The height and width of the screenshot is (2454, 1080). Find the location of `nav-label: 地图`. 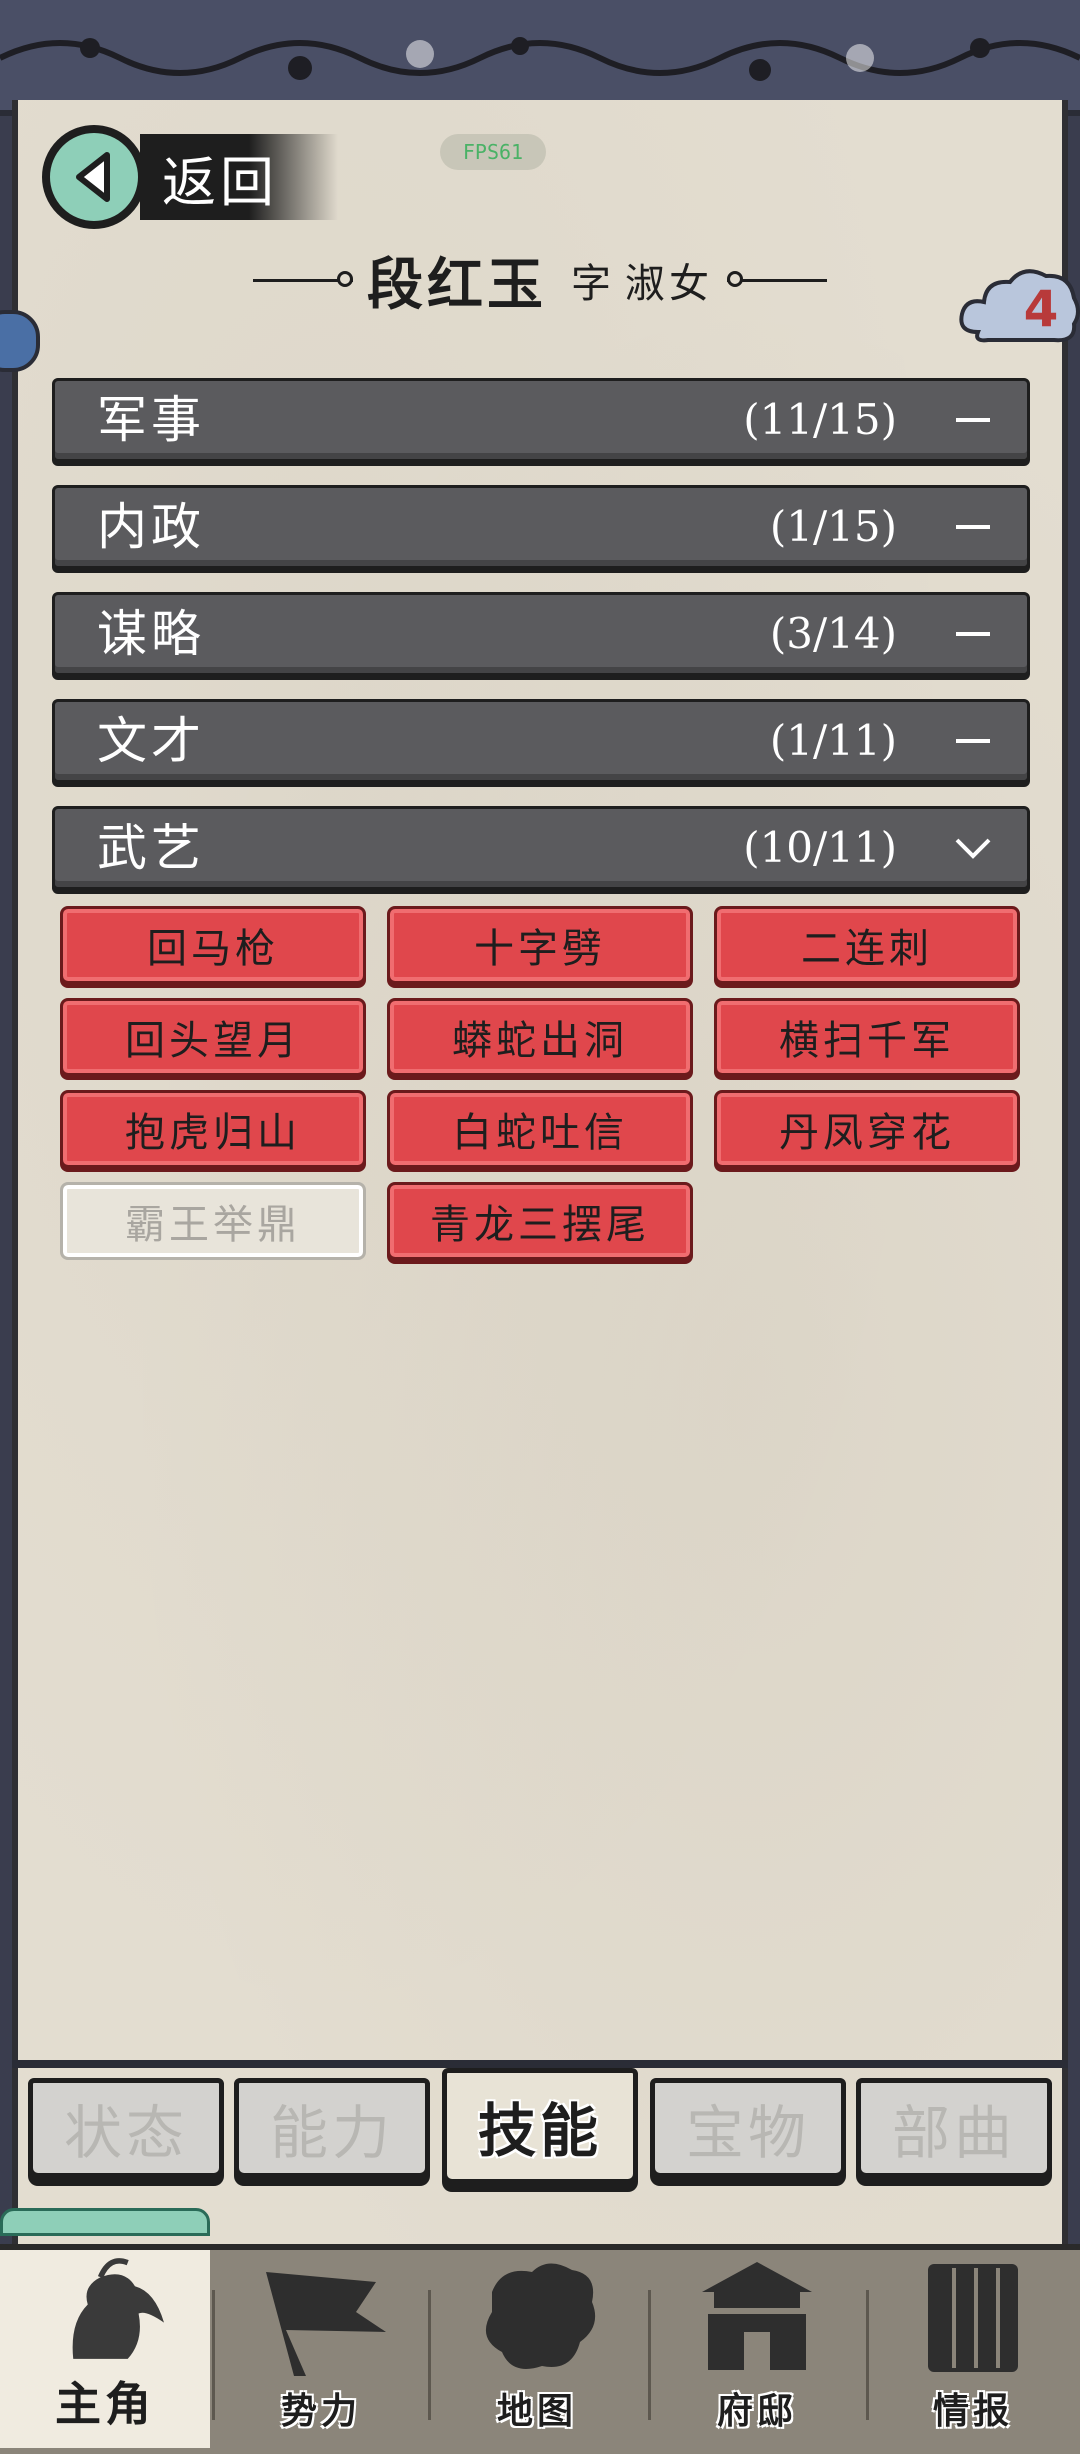

nav-label: 地图 is located at coordinates (536, 2411).